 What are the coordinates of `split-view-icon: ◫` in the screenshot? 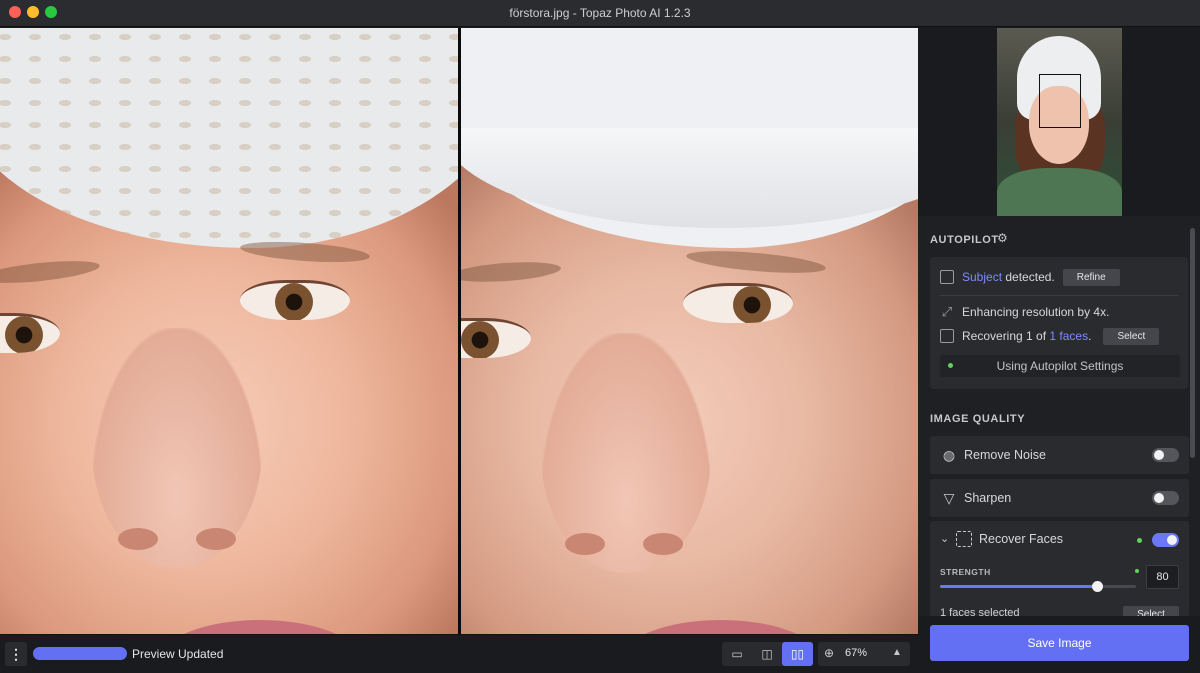 It's located at (767, 654).